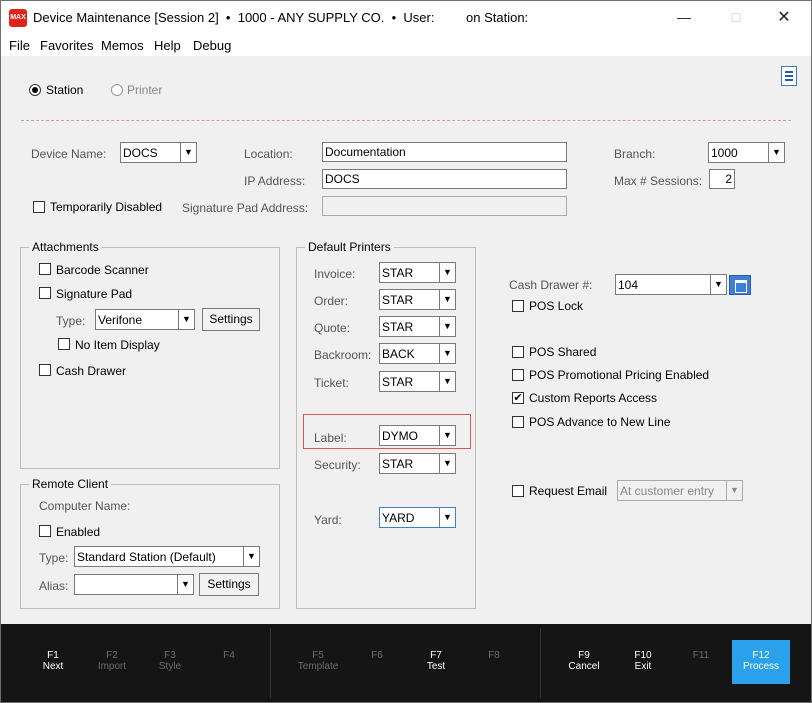 The image size is (812, 703). I want to click on remote-enabled-label: Enabled, so click(78, 532).